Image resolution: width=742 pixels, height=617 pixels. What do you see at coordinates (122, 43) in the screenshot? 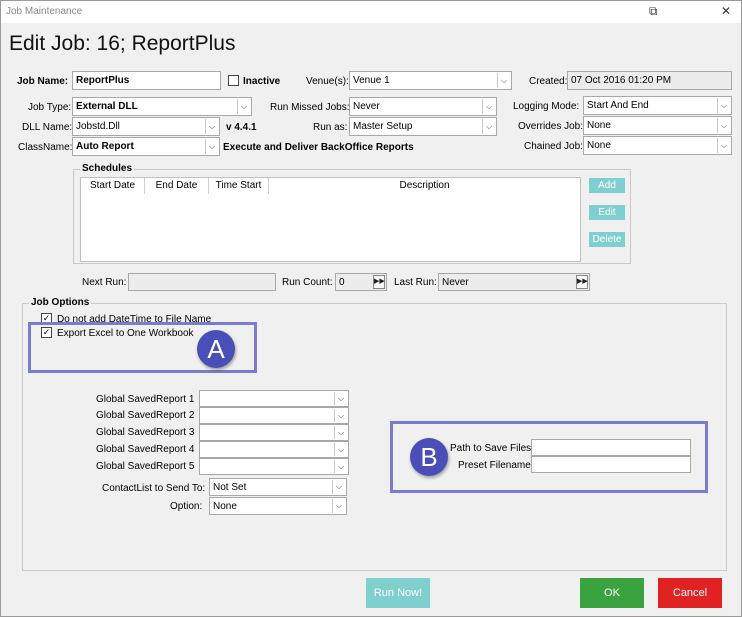
I see `page-title: Edit Job: 16; ReportPlus` at bounding box center [122, 43].